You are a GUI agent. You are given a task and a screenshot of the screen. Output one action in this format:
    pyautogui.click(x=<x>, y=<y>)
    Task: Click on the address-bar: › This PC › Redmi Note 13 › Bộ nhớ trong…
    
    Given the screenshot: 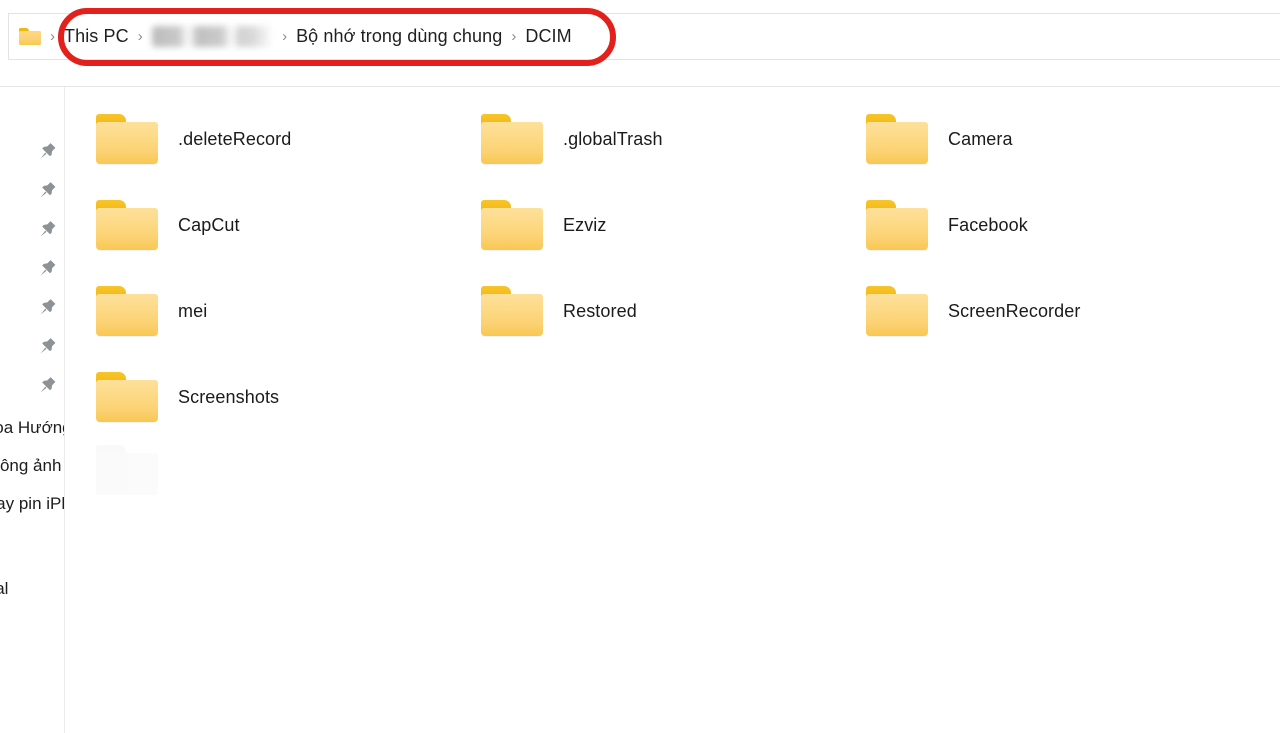 What is the action you would take?
    pyautogui.click(x=644, y=36)
    